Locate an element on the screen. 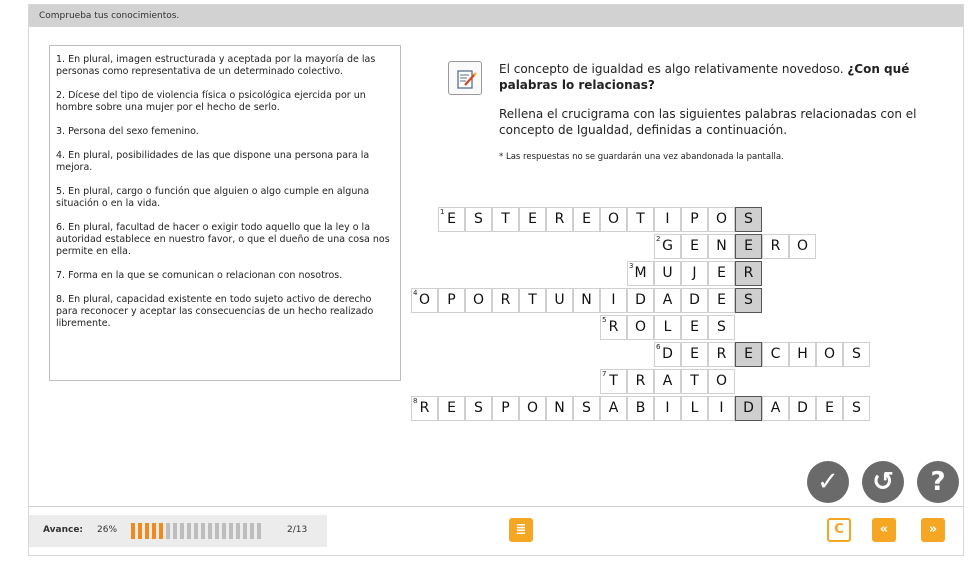  crossword-cell: L is located at coordinates (694, 408).